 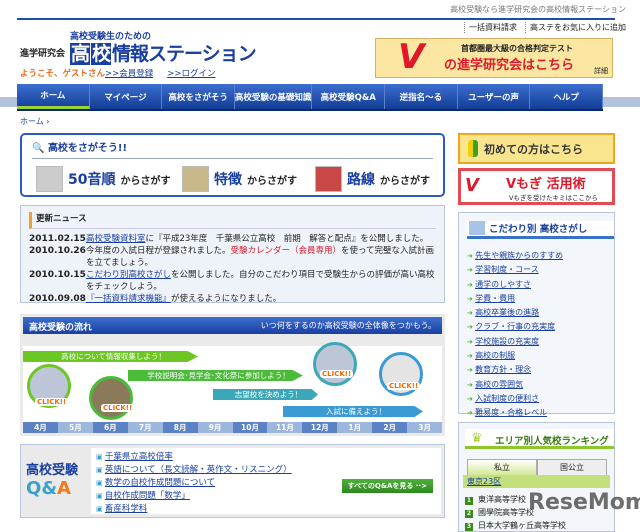 I want to click on qa-link: 畜産科学科, so click(x=126, y=509).